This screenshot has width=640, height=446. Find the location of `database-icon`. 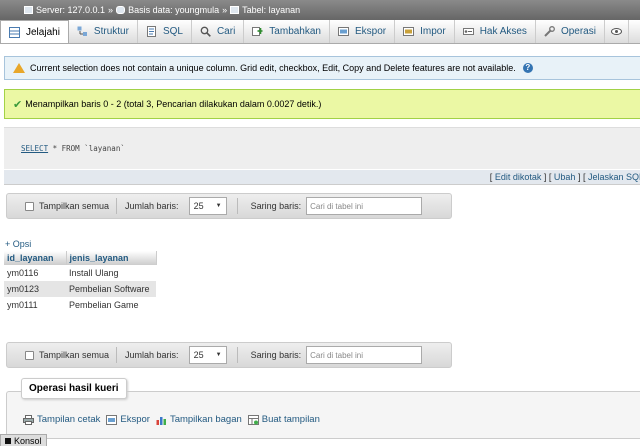

database-icon is located at coordinates (121, 10).